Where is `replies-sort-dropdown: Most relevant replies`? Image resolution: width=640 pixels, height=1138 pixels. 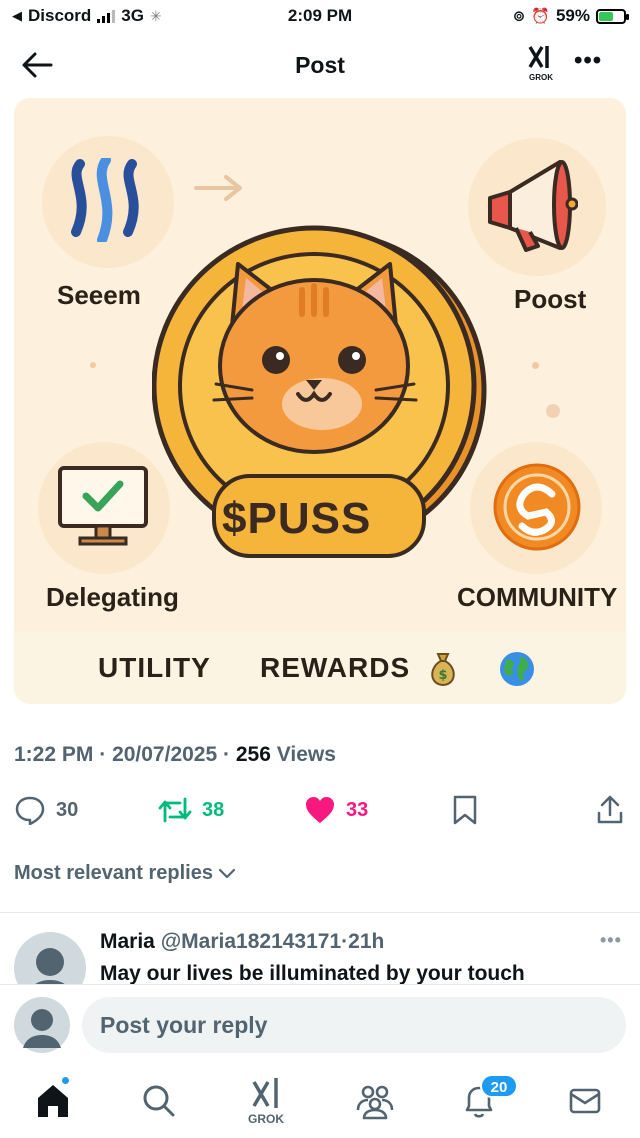 replies-sort-dropdown: Most relevant replies is located at coordinates (125, 873).